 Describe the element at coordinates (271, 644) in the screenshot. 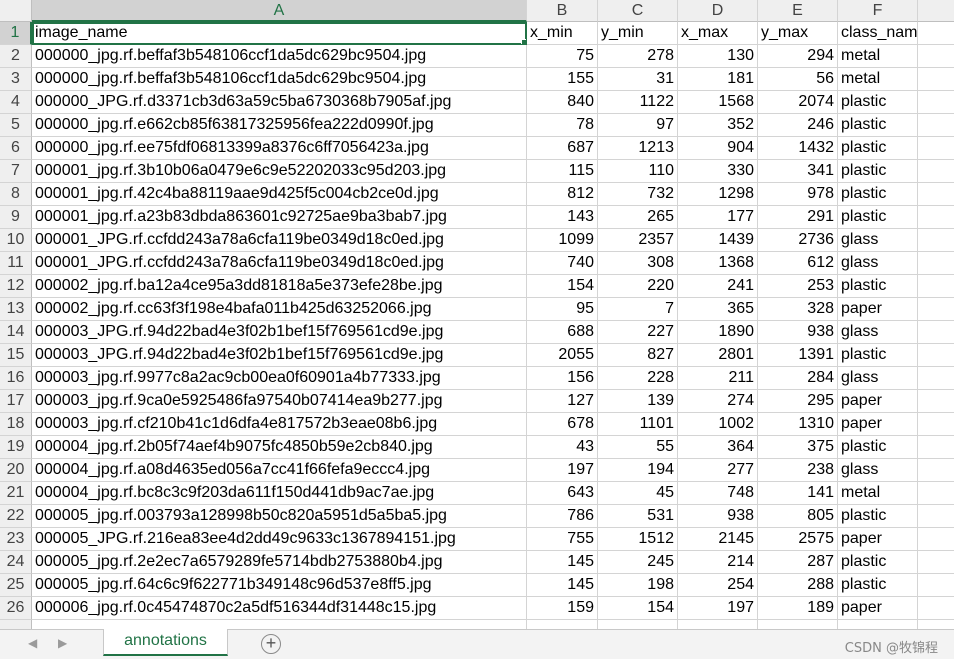

I see `add-sheet-button: +` at that location.